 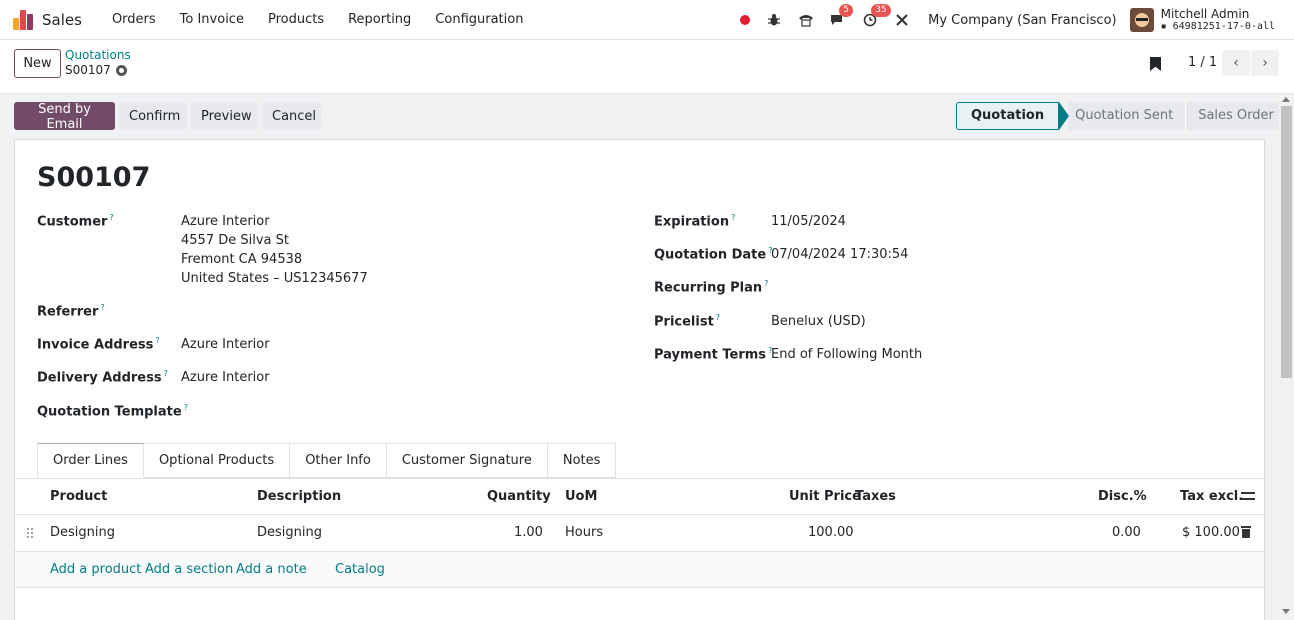 I want to click on tab-order-lines: Order Lines, so click(x=90, y=460).